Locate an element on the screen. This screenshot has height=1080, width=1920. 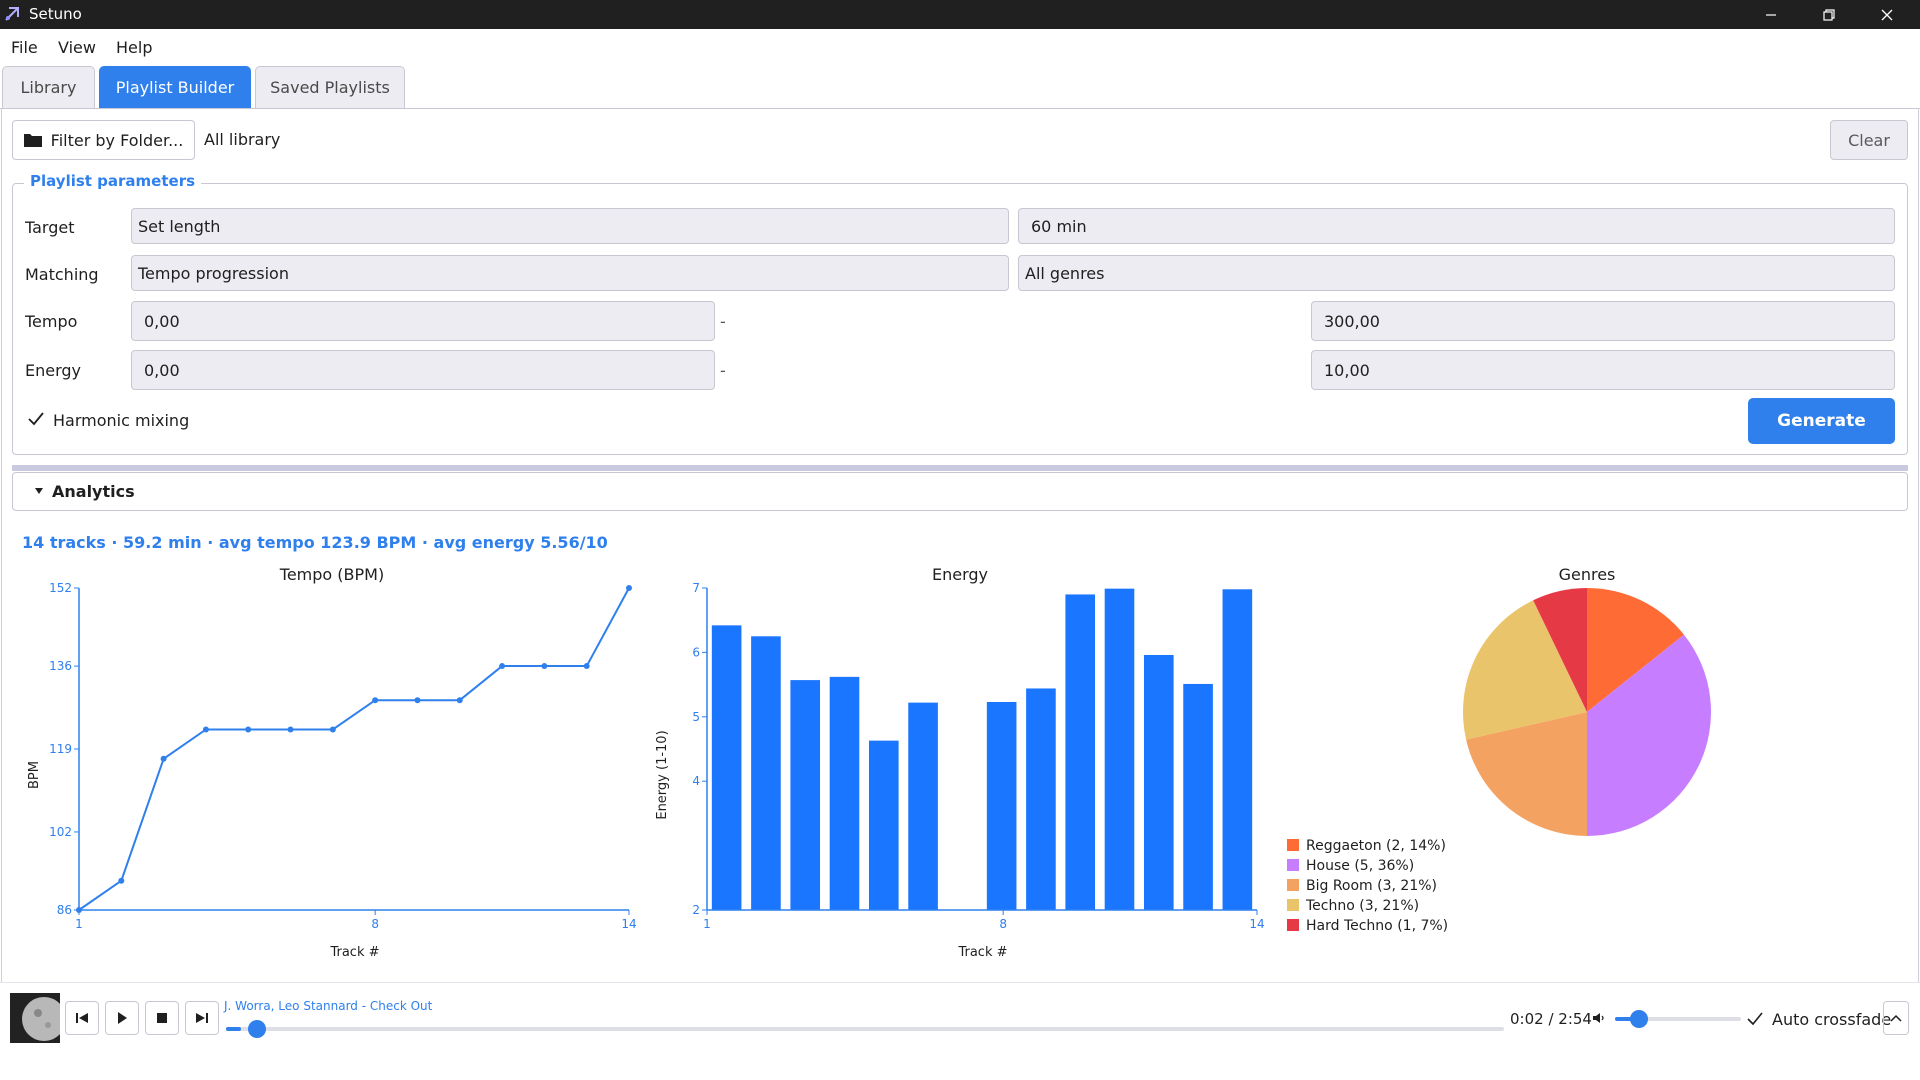
energy-x-tick-label: 14 is located at coordinates (1256, 924).